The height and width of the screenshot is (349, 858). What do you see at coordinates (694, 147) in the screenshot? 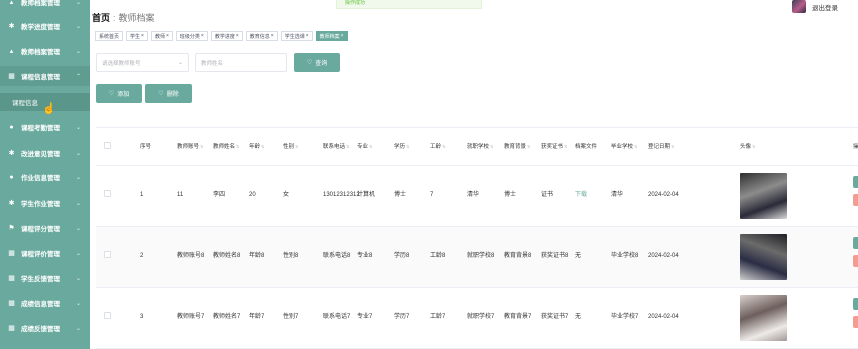
I see `column-header: 登记日期⇅` at bounding box center [694, 147].